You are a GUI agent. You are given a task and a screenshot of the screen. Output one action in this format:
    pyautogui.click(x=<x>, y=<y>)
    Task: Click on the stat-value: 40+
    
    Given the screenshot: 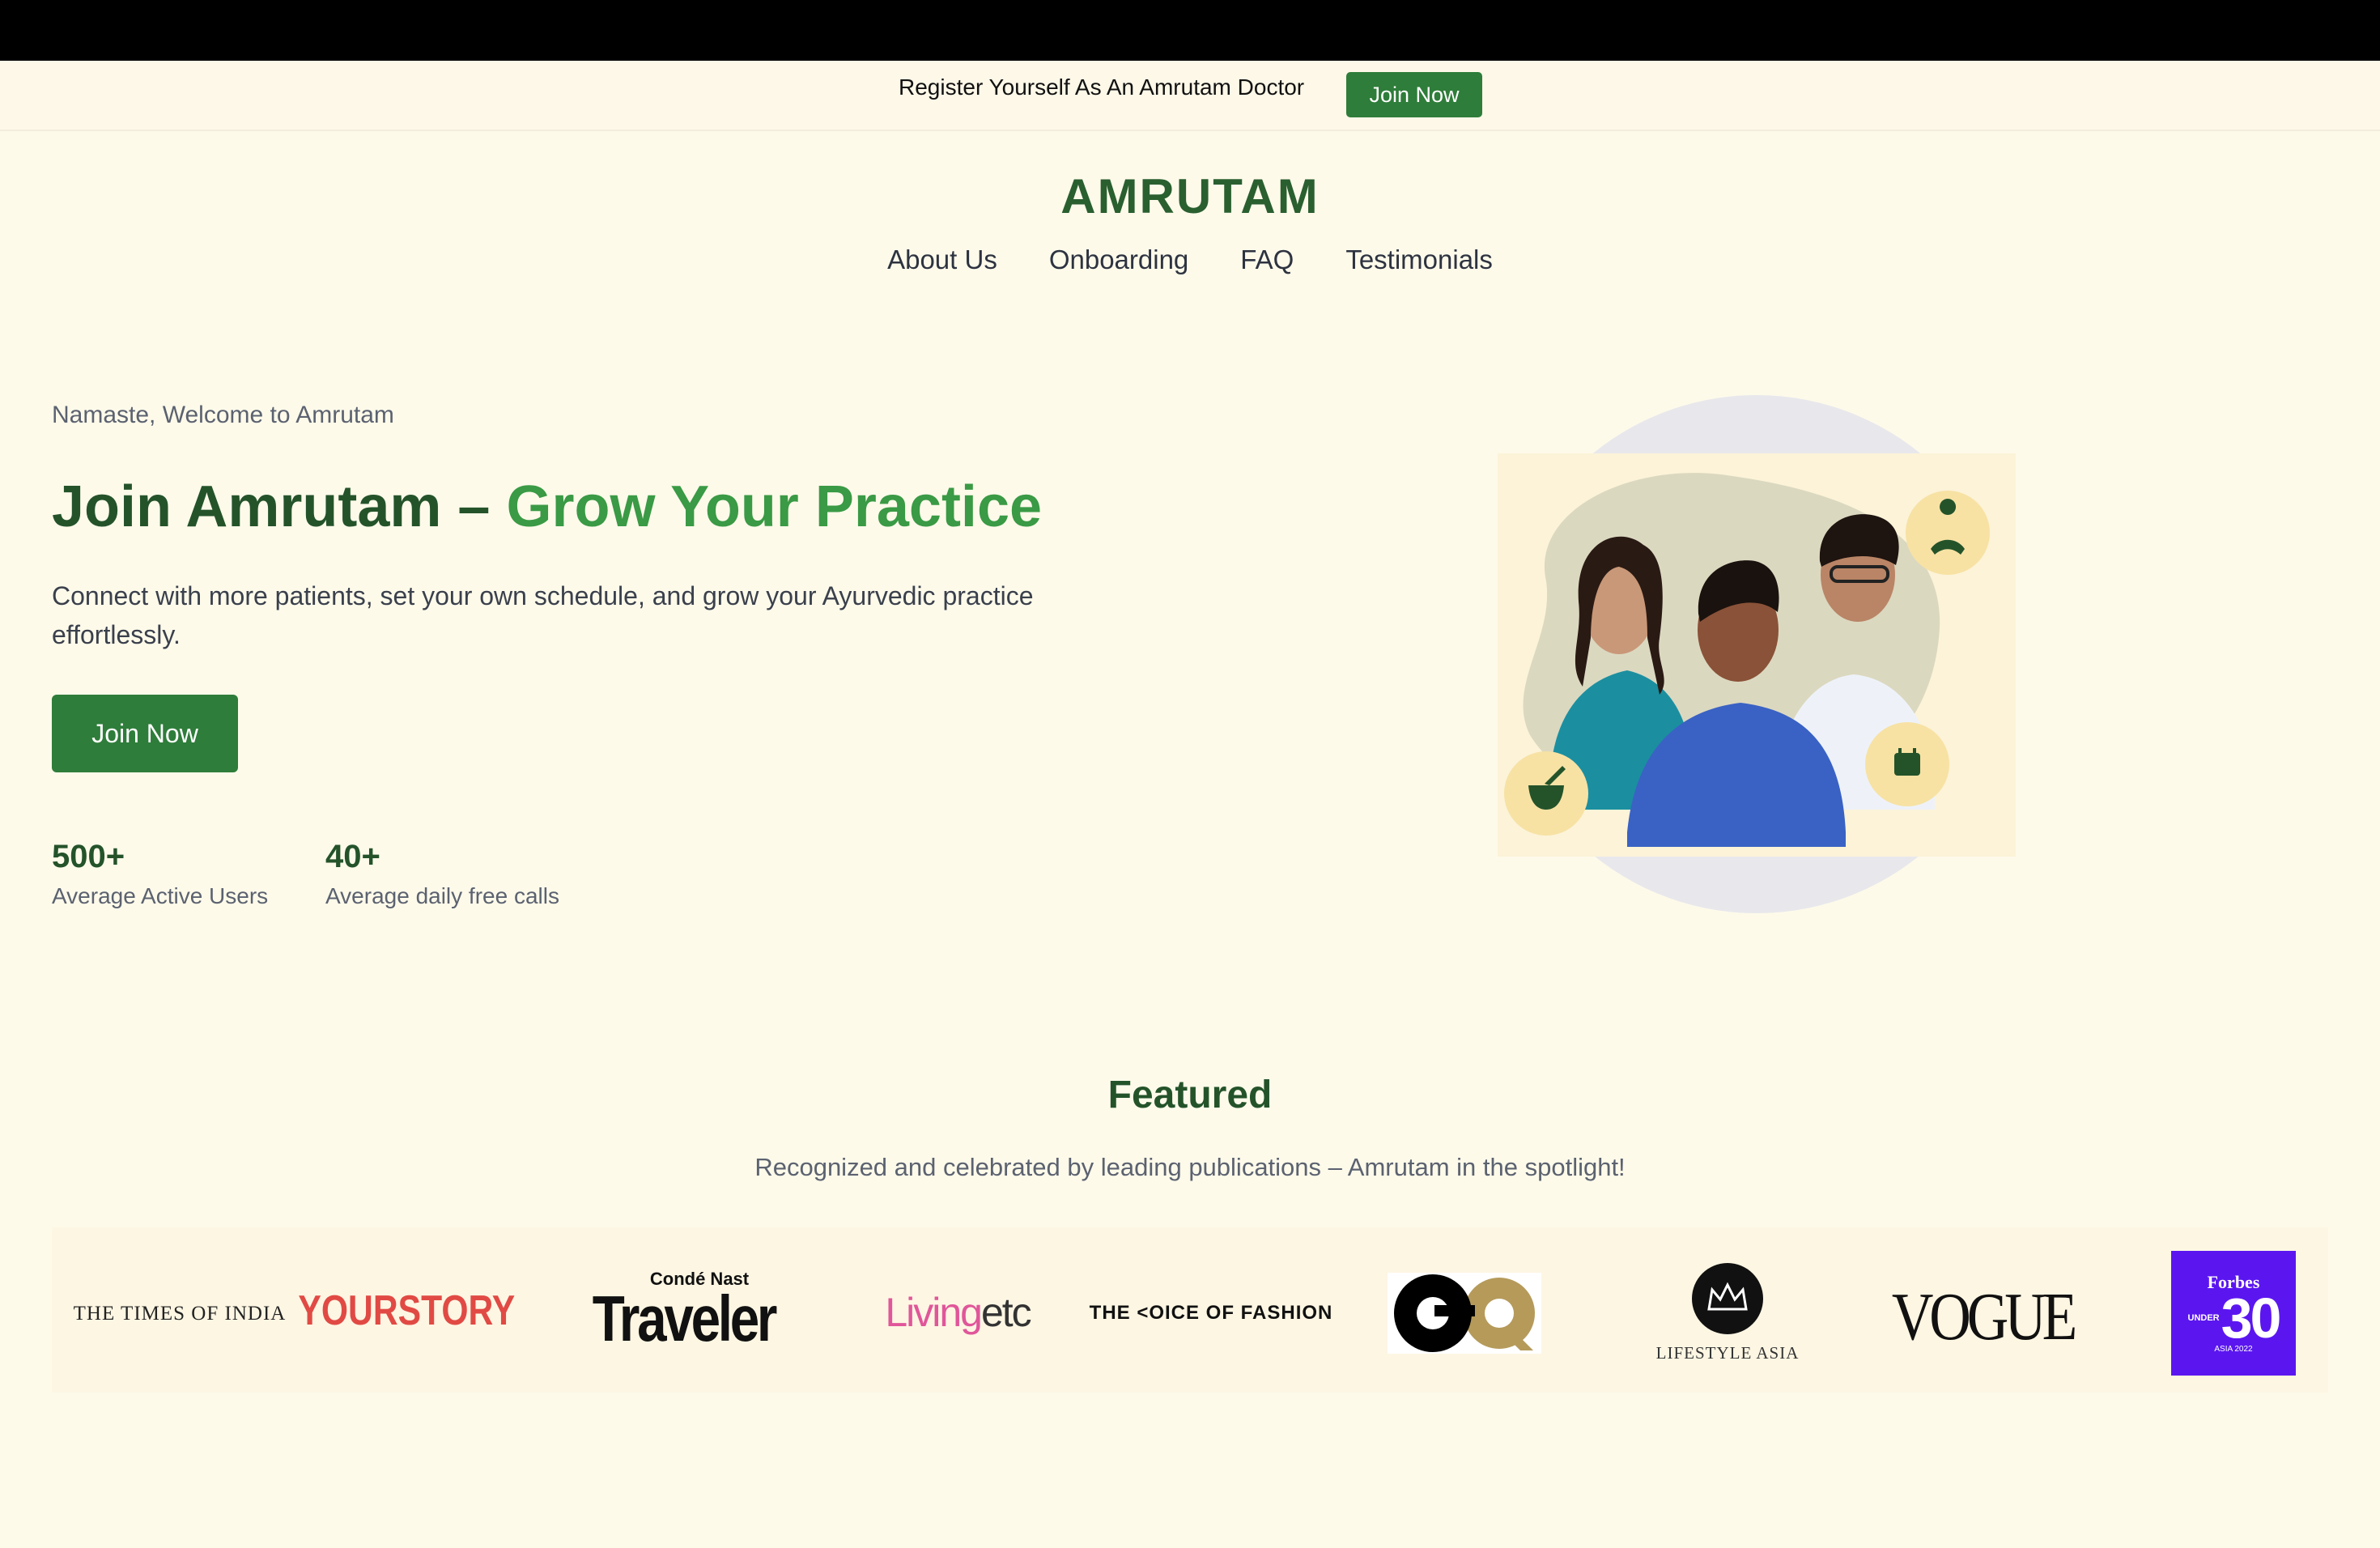 What is the action you would take?
    pyautogui.click(x=352, y=856)
    